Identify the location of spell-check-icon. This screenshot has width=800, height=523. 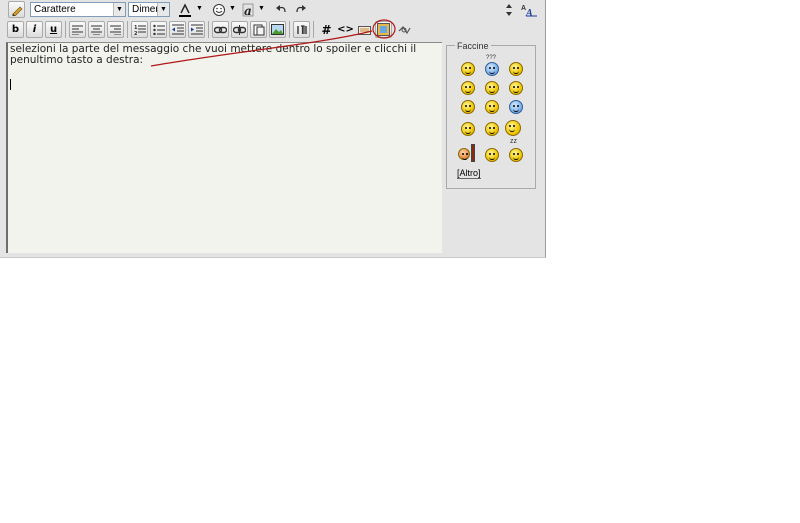
(404, 29).